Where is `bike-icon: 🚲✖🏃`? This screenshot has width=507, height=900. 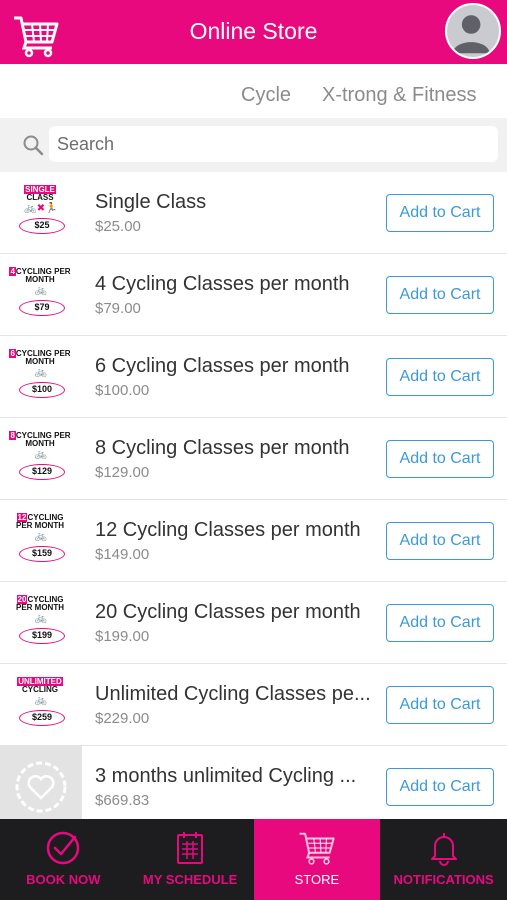
bike-icon: 🚲✖🏃 is located at coordinates (41, 208).